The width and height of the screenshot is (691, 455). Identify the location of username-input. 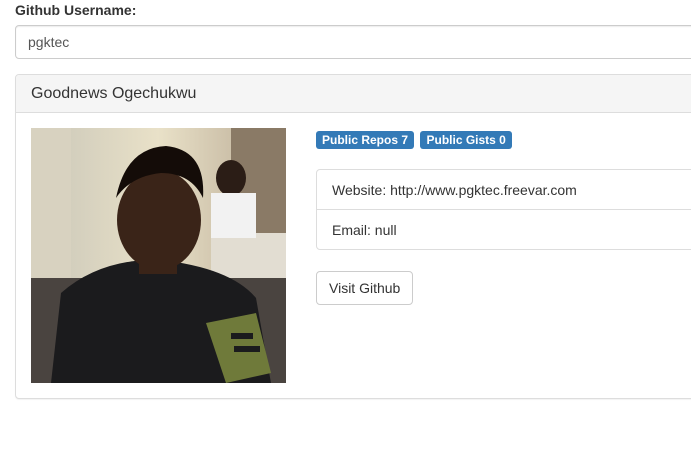
(353, 42).